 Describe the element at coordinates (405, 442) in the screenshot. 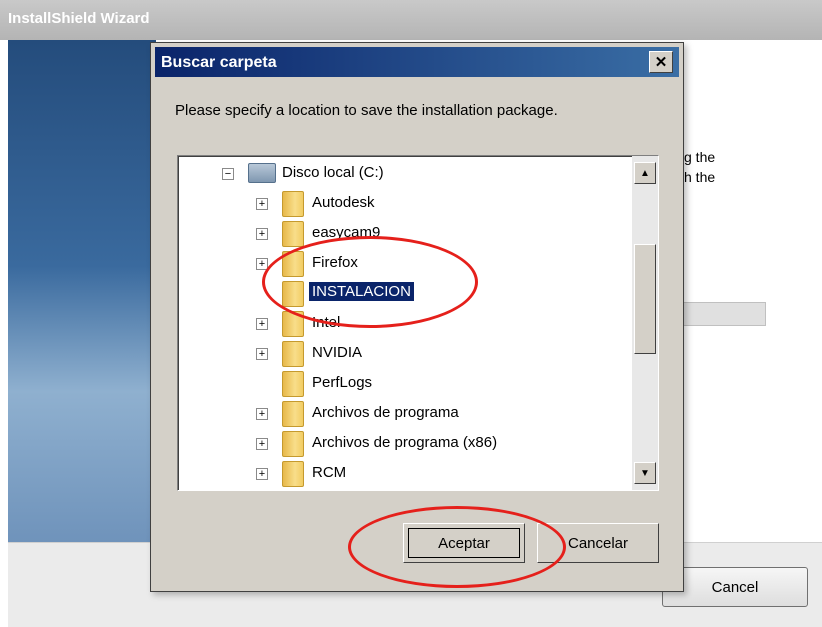

I see `tree-item-label: Archivos de programa (x86)` at that location.